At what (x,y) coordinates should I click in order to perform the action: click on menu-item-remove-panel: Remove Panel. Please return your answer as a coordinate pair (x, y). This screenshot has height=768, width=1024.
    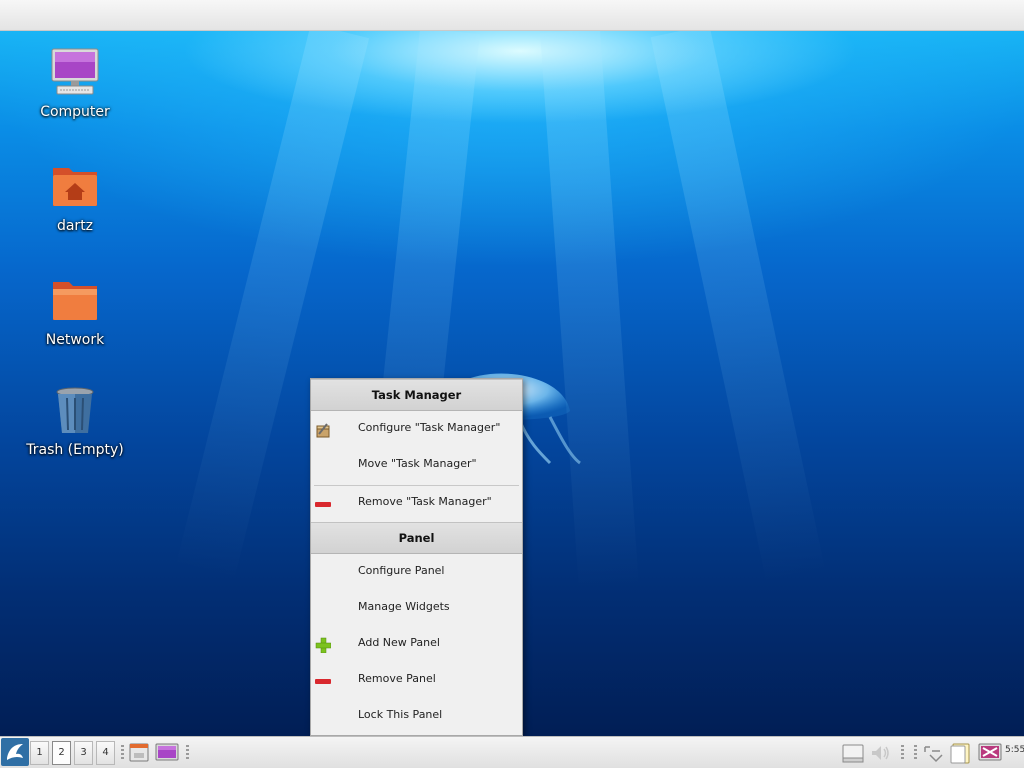
    Looking at the image, I should click on (416, 679).